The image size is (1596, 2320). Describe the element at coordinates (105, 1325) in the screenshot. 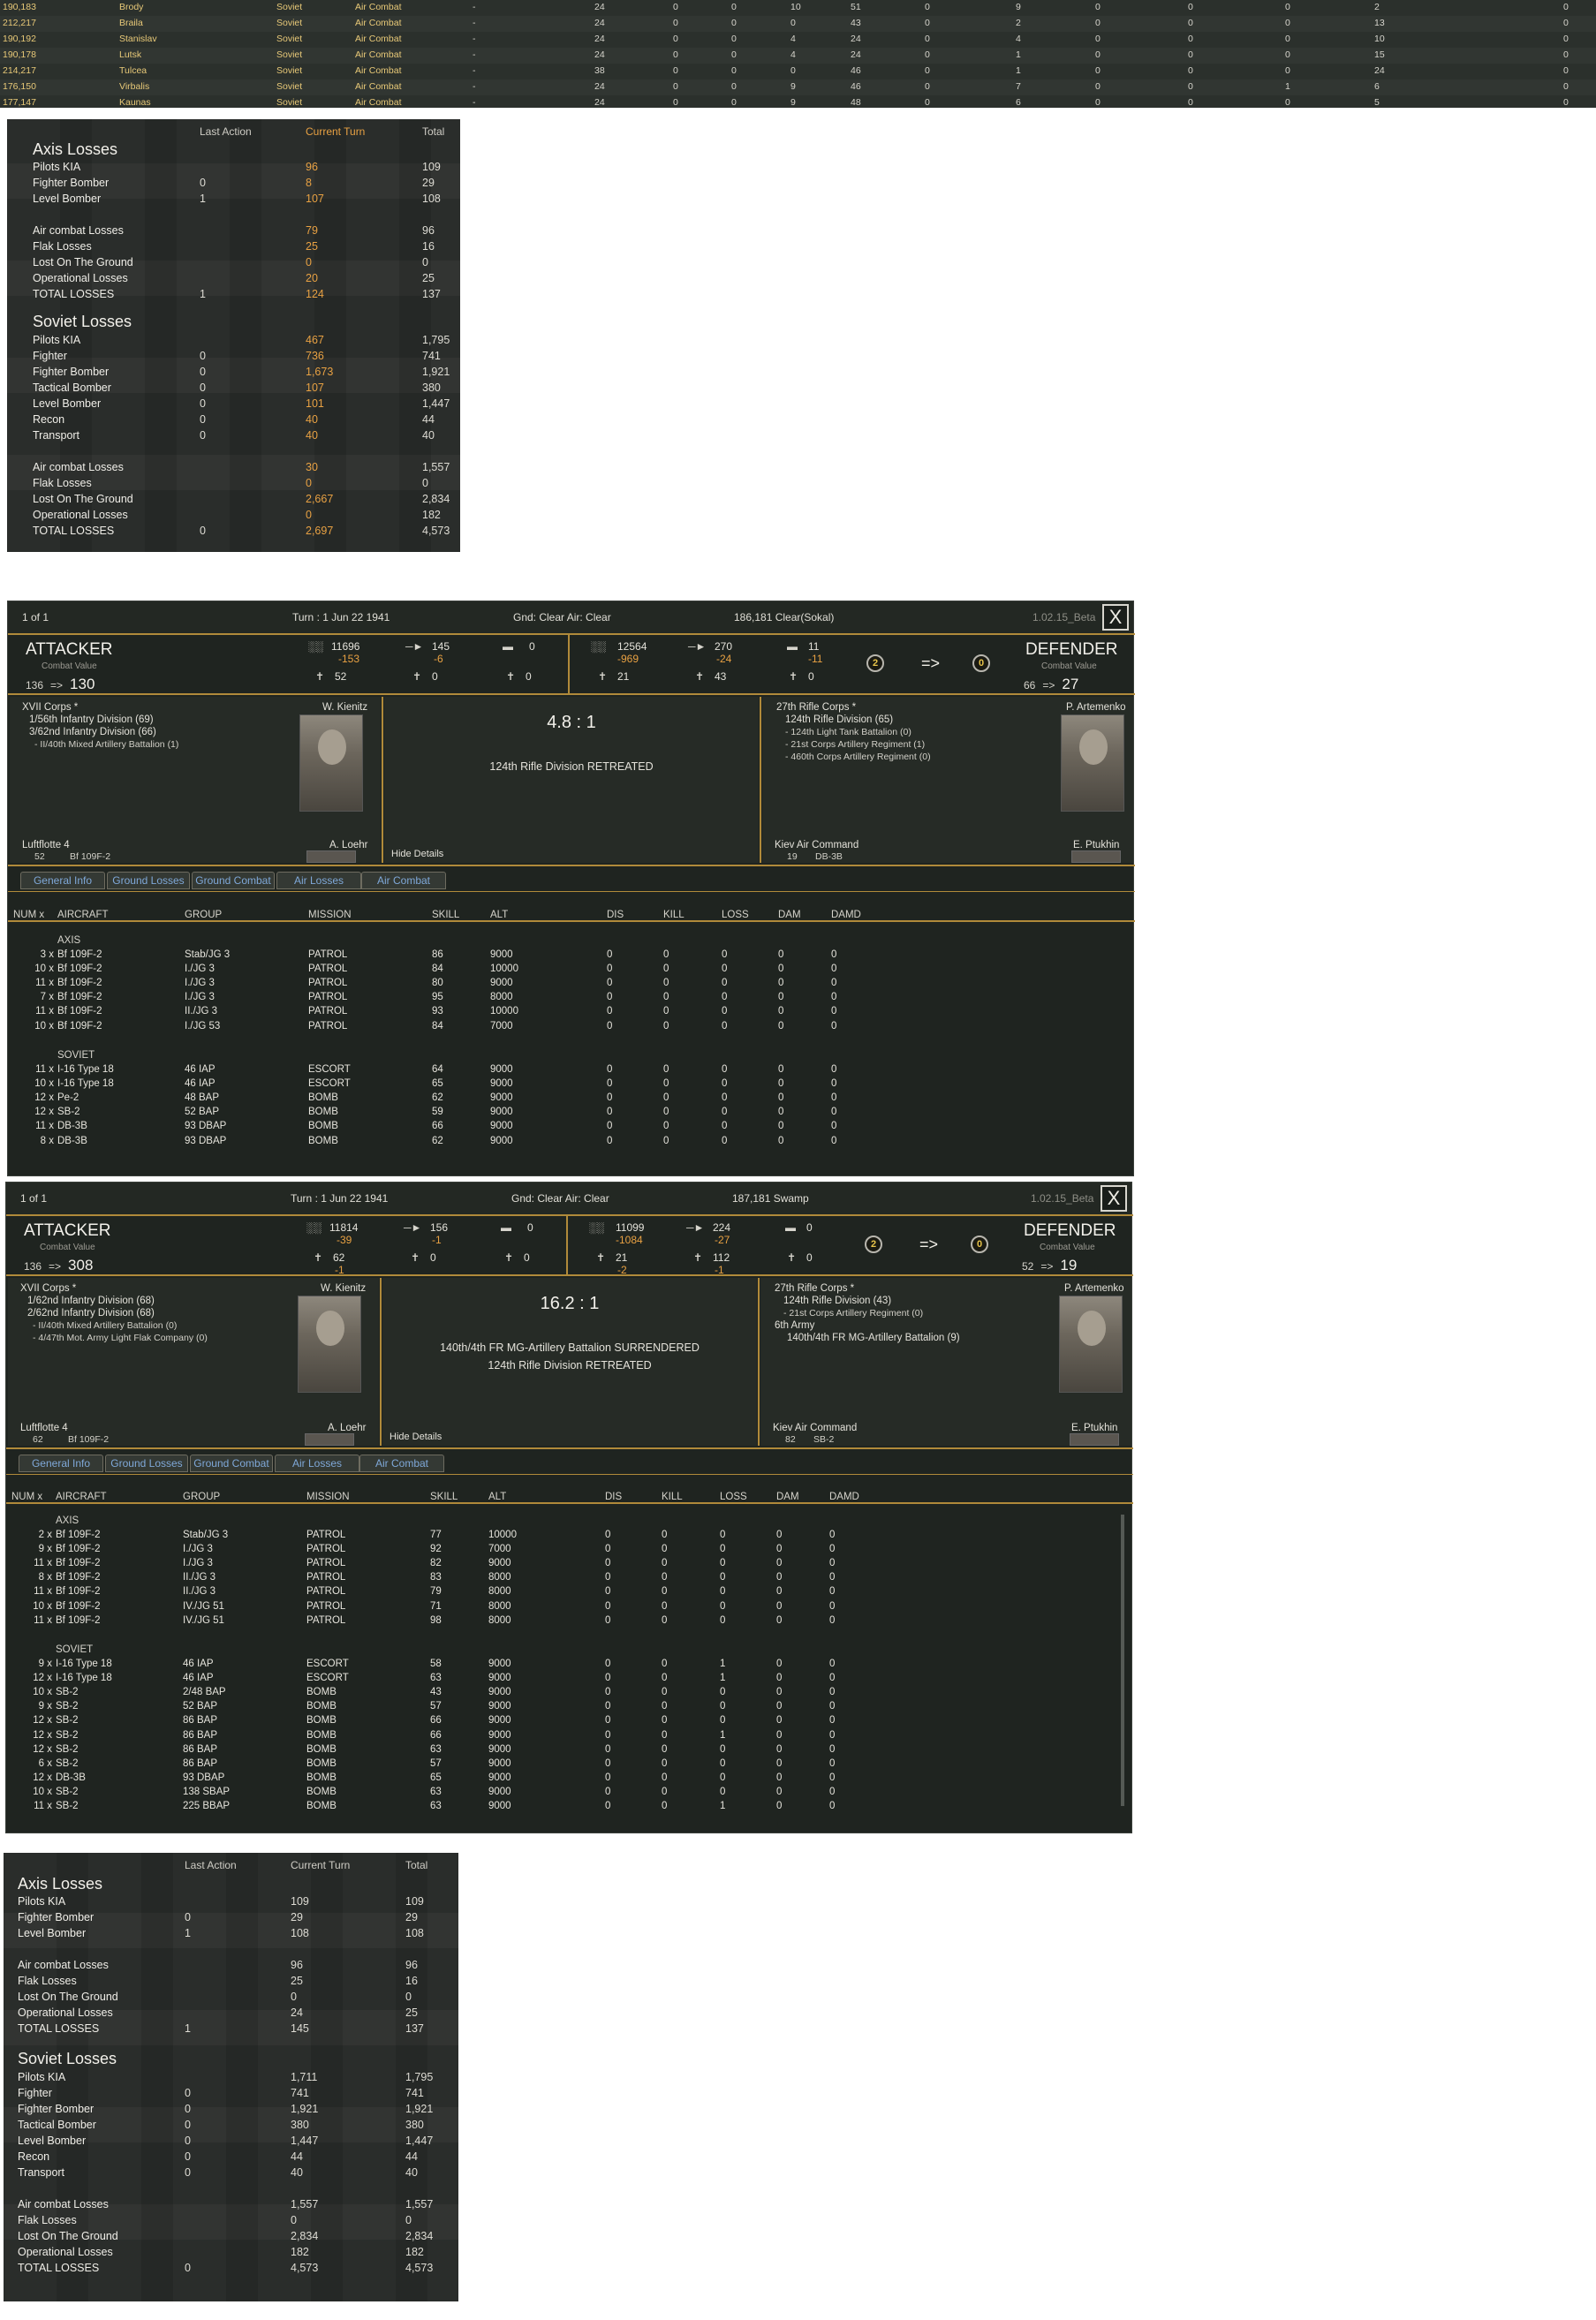

I see `attacker-unit: - II/40th Mixed Artillery Battalion (0)` at that location.